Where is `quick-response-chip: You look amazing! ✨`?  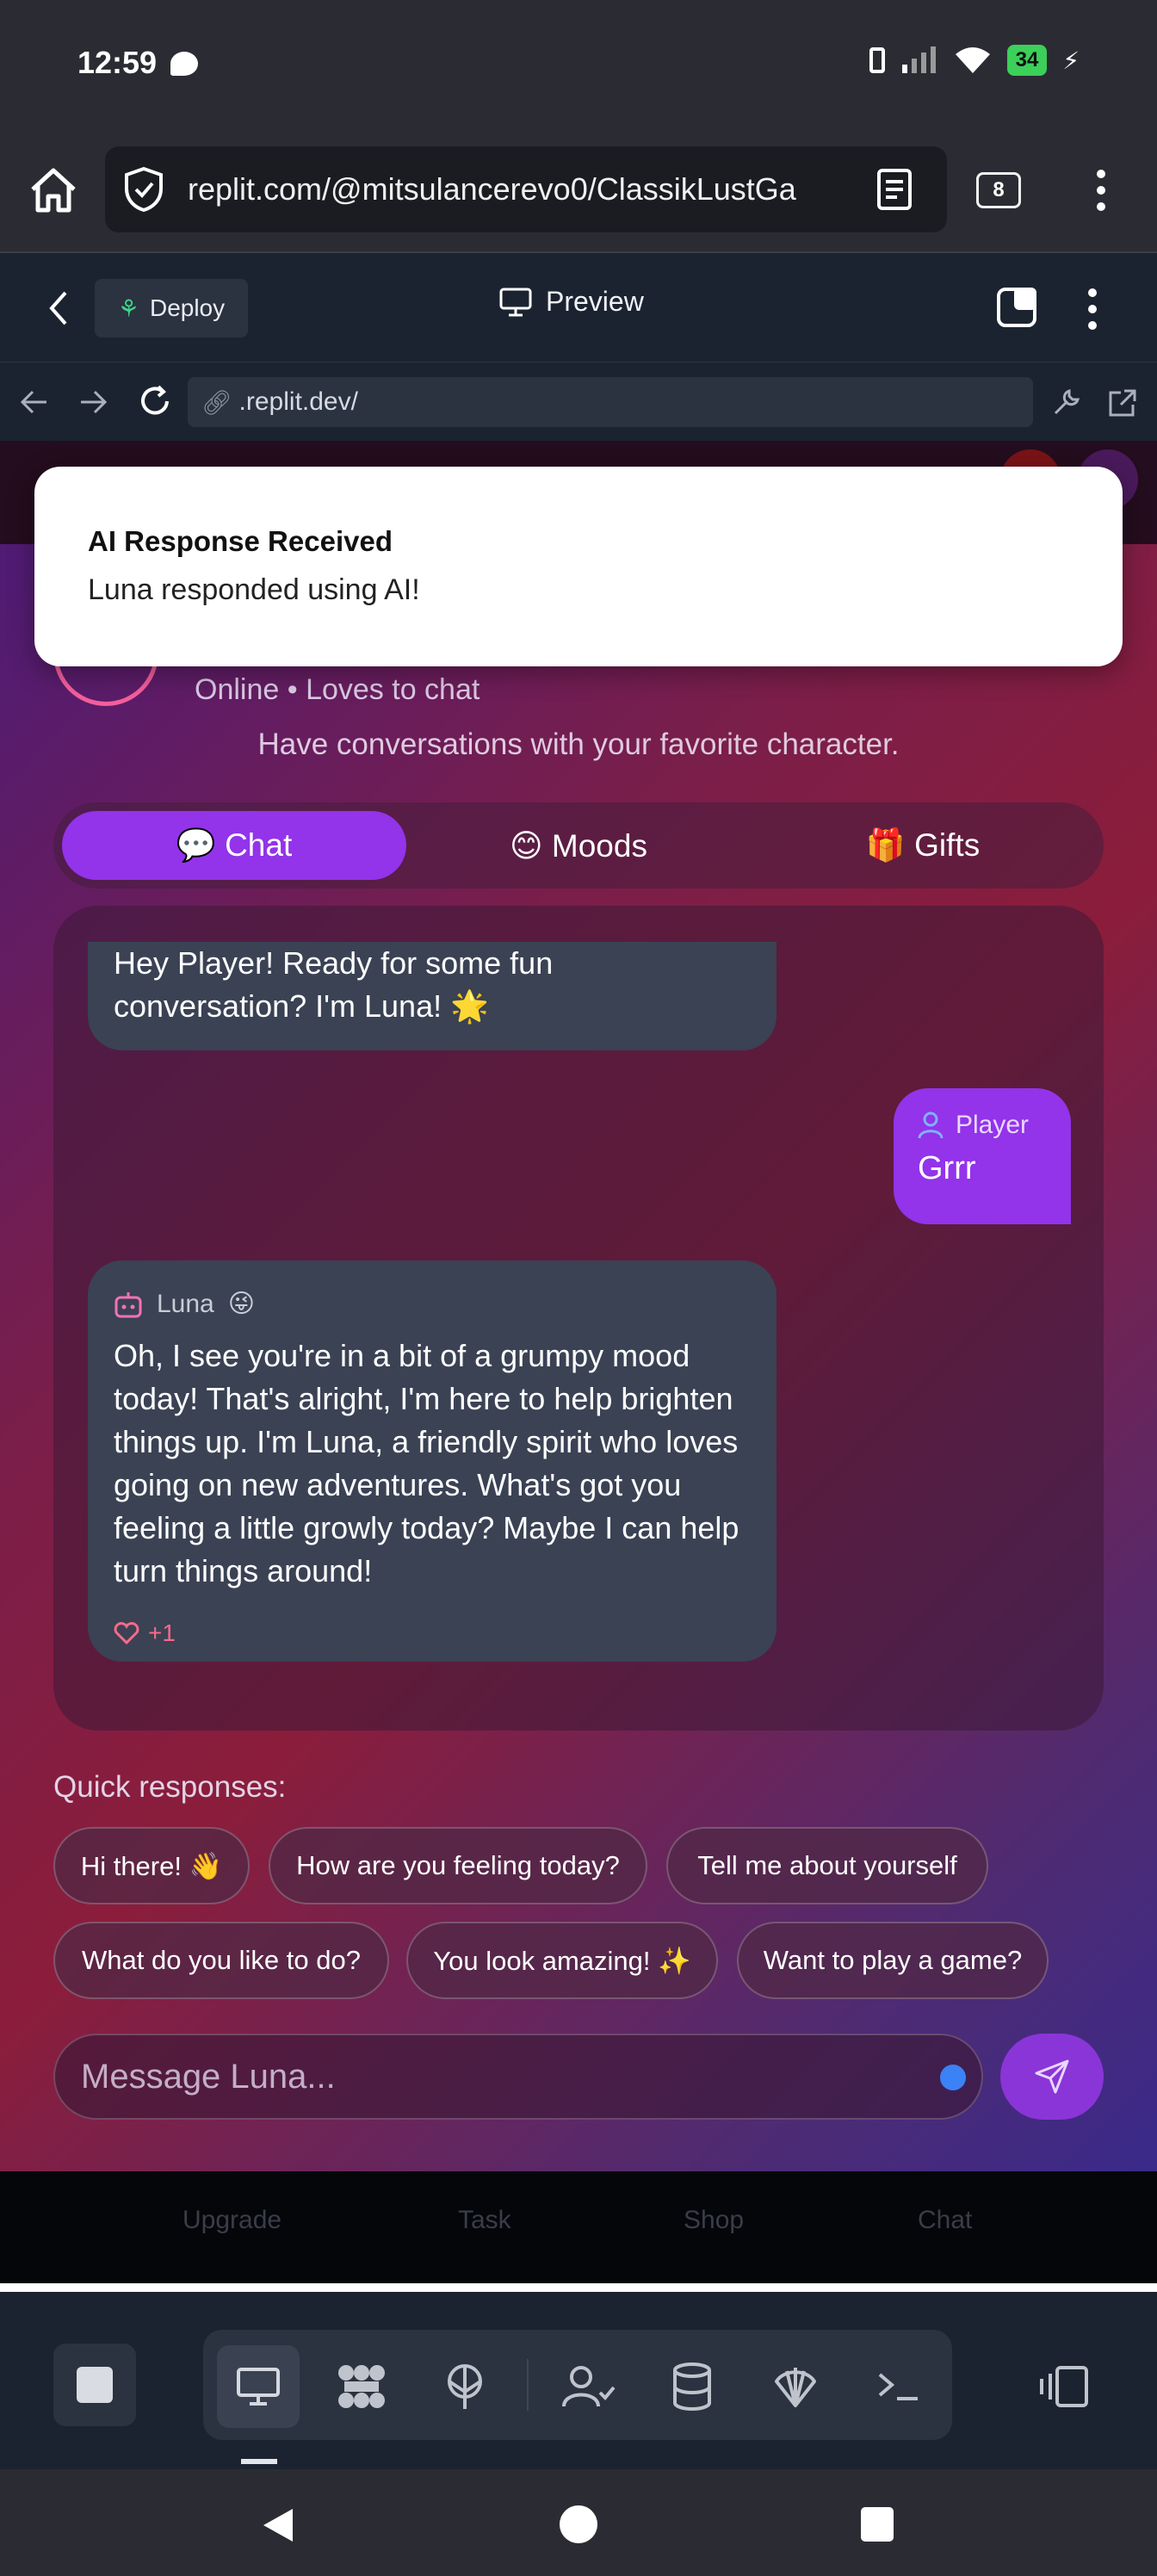
quick-response-chip: You look amazing! ✨ is located at coordinates (562, 1961).